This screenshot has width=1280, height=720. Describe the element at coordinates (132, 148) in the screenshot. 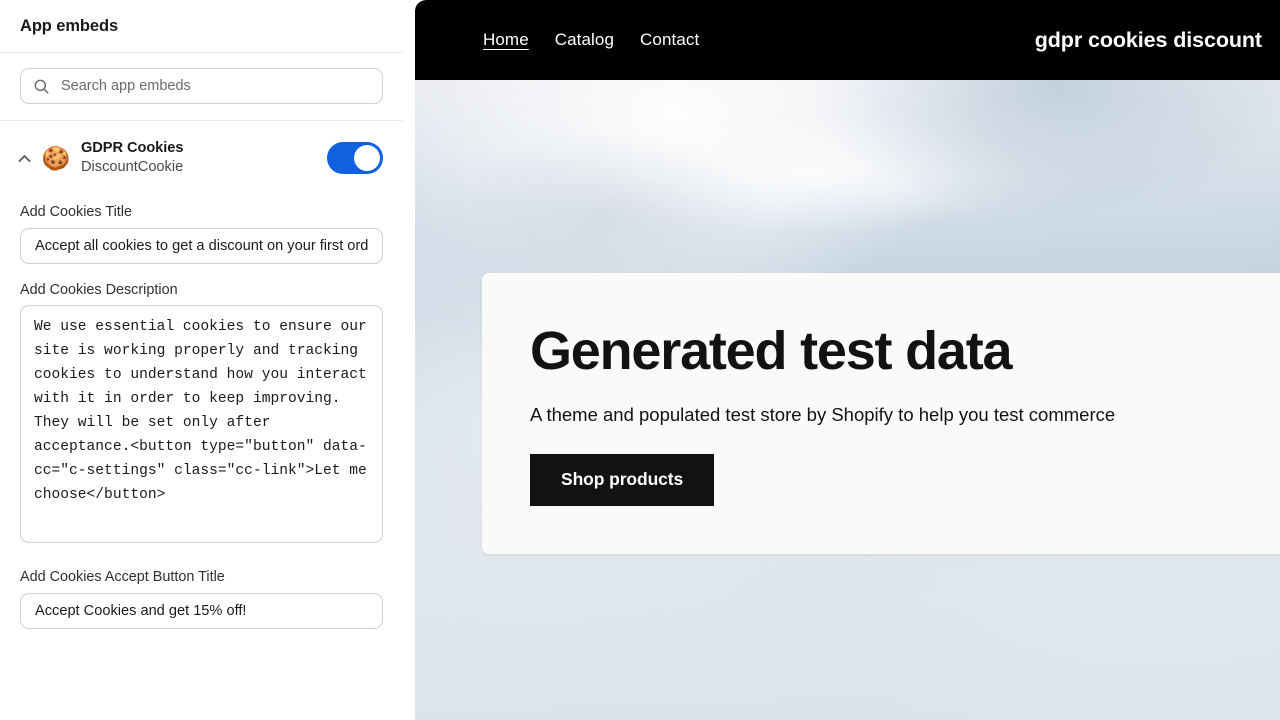

I see `app-embed-name: GDPR Cookies` at that location.